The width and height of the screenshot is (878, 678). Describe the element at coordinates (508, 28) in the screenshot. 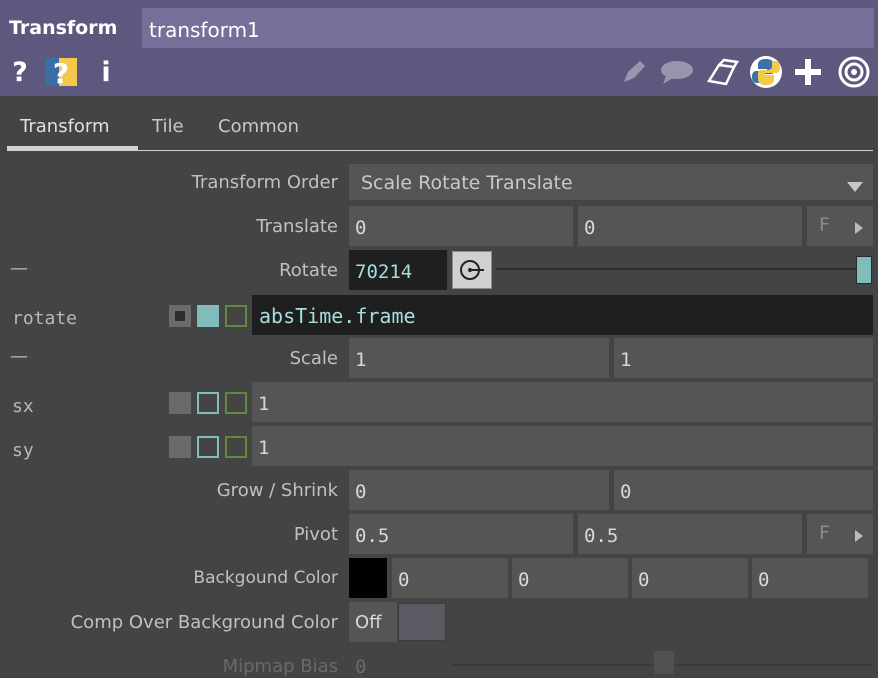

I see `operator-name-field: transform1` at that location.